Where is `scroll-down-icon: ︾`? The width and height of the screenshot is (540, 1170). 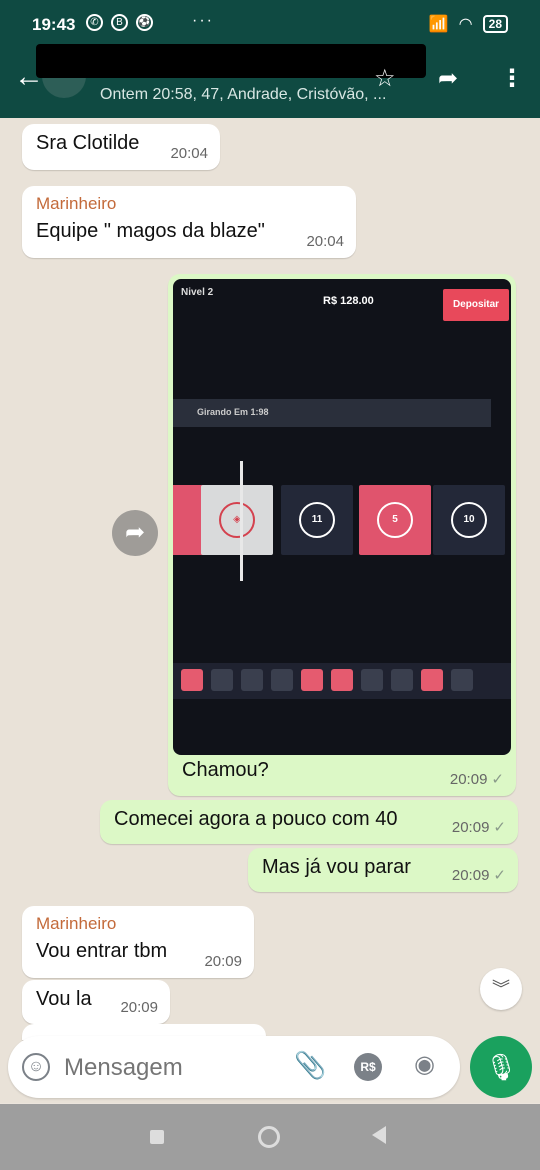
scroll-down-icon: ︾ is located at coordinates (501, 989).